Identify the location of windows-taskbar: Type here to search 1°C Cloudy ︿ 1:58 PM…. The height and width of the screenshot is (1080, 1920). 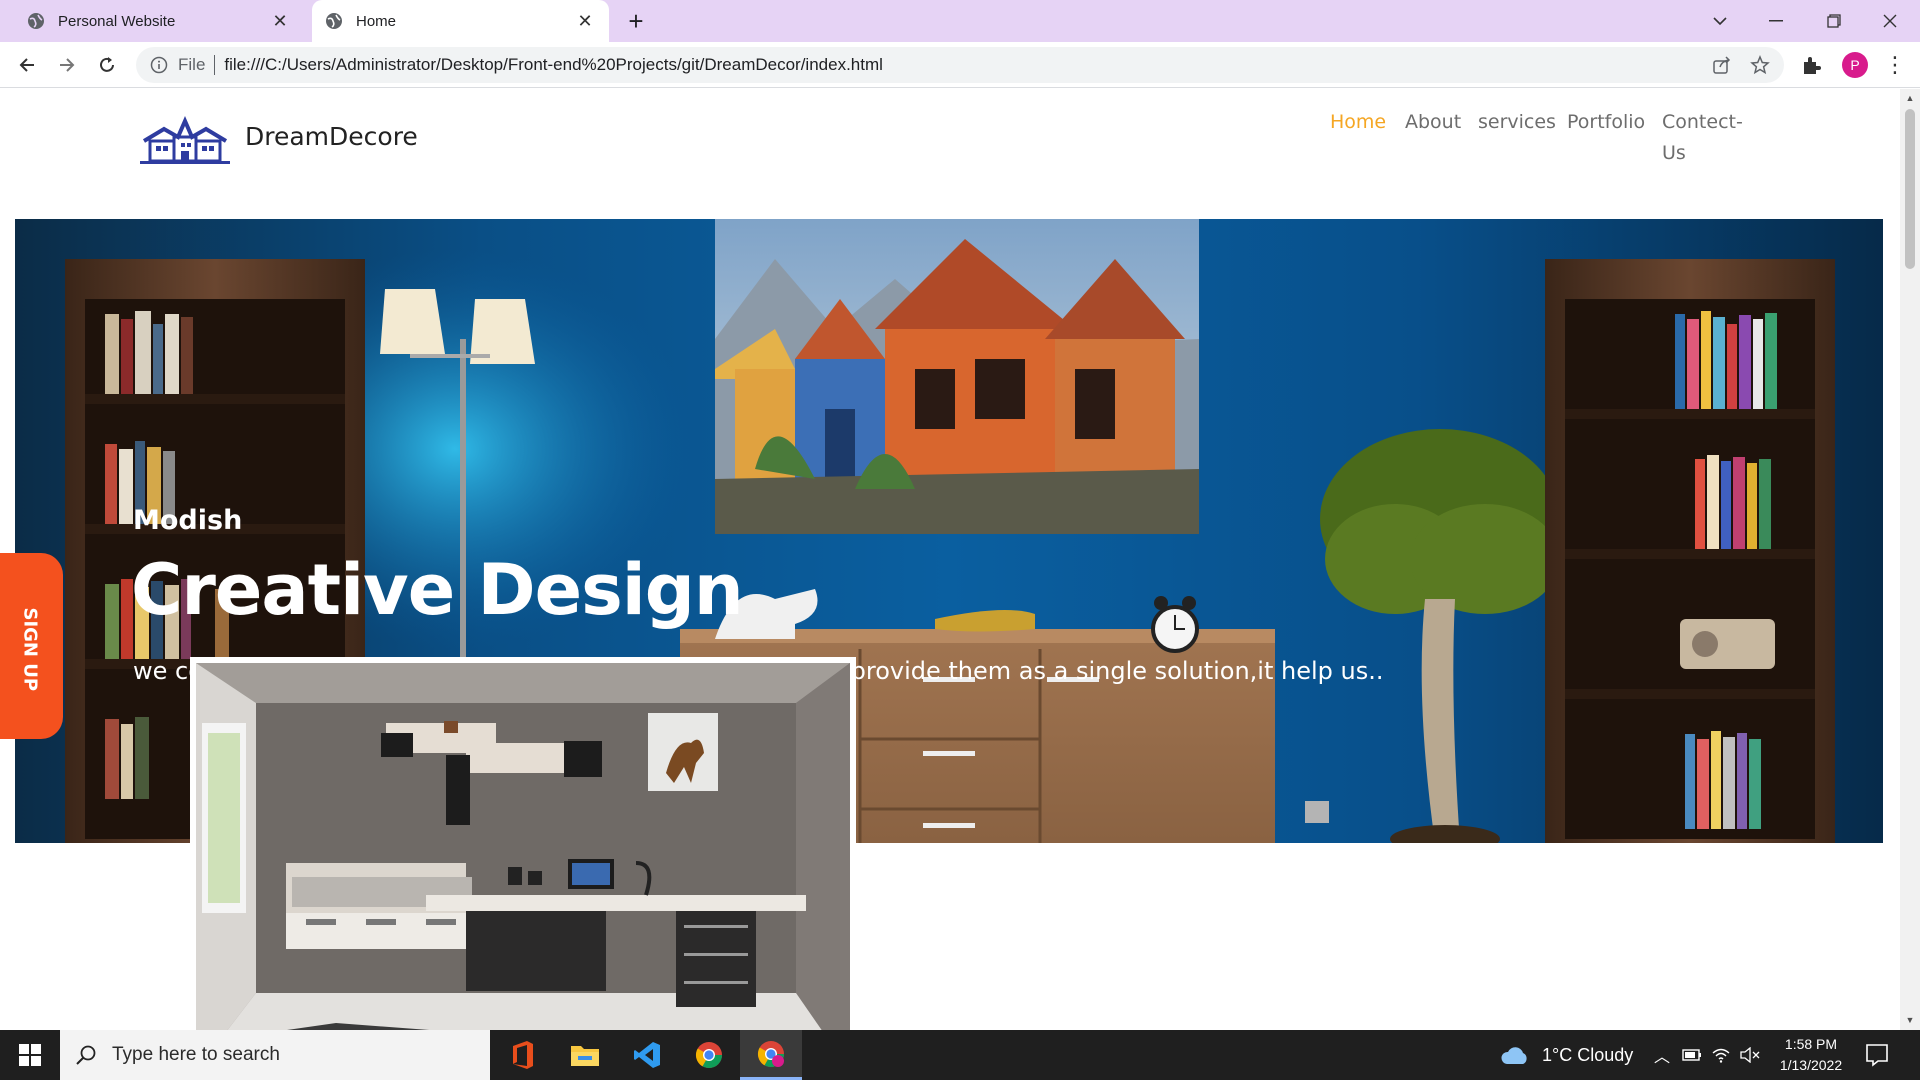
(960, 1055).